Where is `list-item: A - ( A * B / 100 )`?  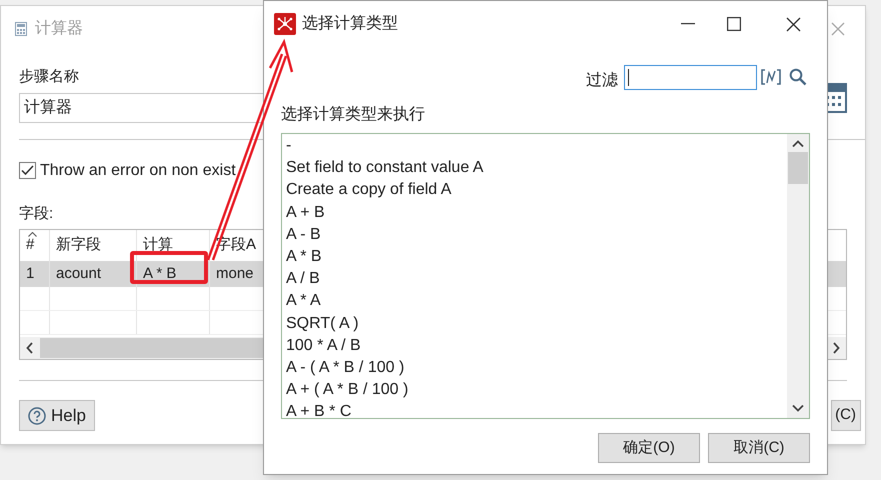
list-item: A - ( A * B / 100 ) is located at coordinates (536, 368).